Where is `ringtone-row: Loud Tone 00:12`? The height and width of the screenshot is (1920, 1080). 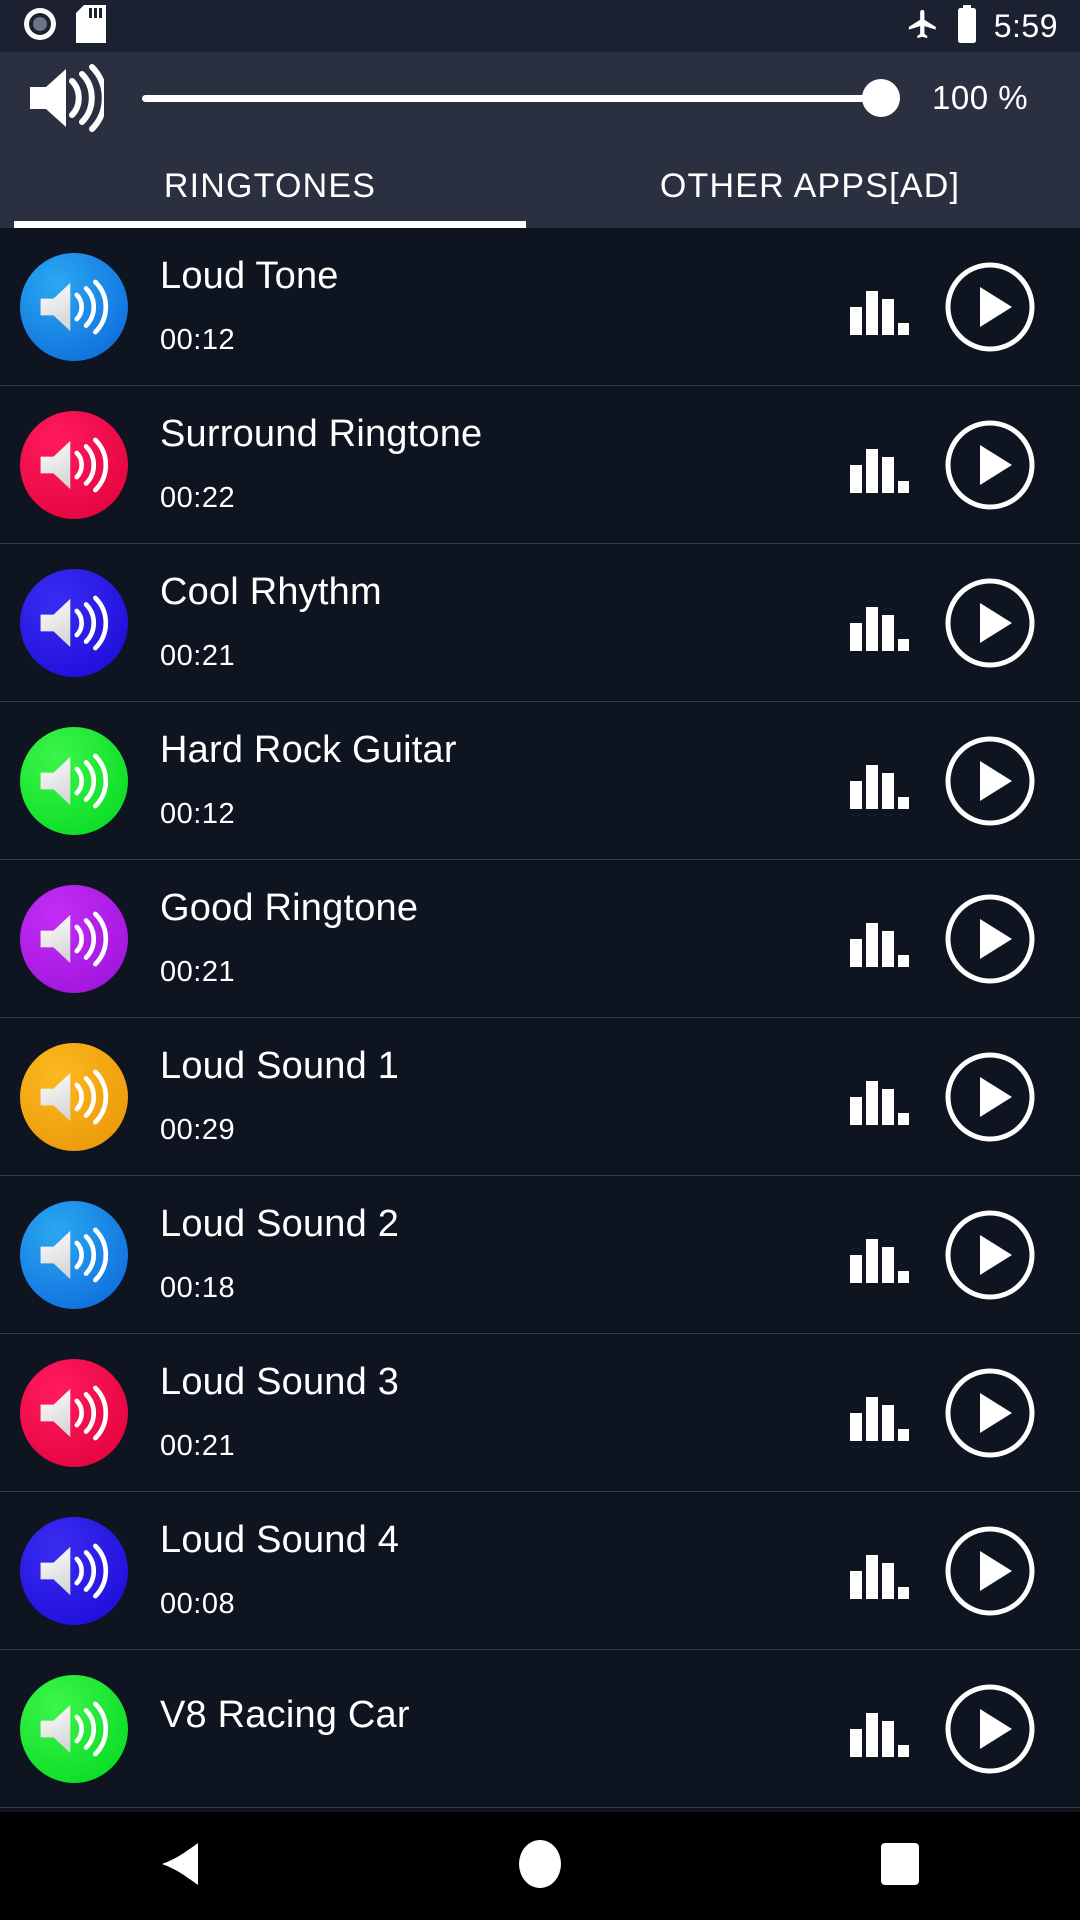
ringtone-row: Loud Tone 00:12 is located at coordinates (540, 307).